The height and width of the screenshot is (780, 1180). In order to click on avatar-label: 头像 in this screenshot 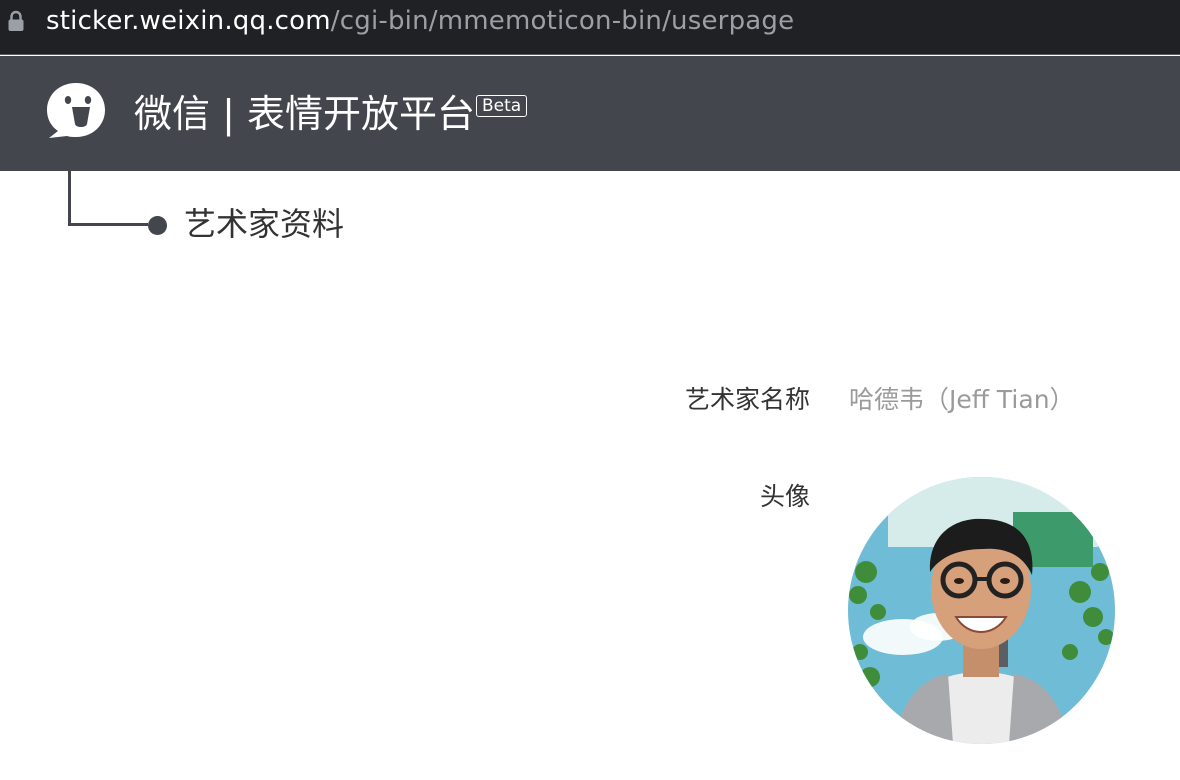, I will do `click(784, 496)`.